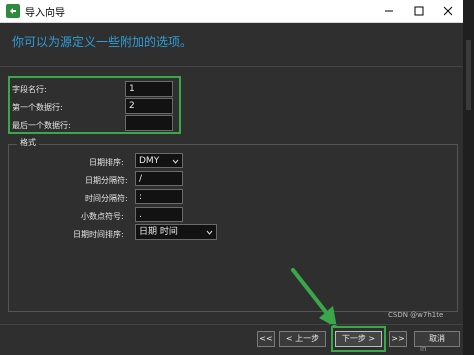  What do you see at coordinates (41, 125) in the screenshot?
I see `last-data-row-label: 最后一个数据行:` at bounding box center [41, 125].